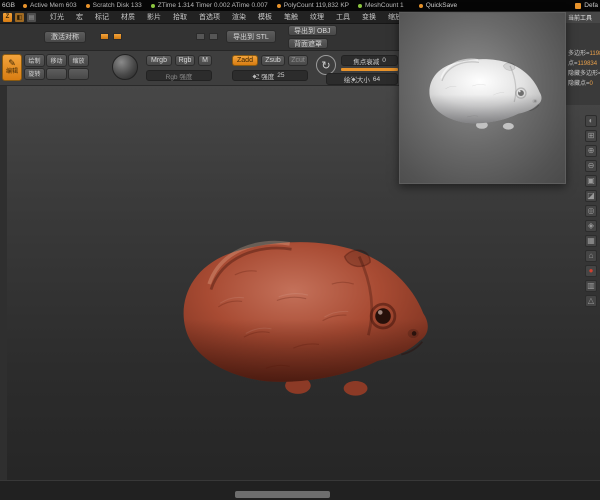 This screenshot has width=600, height=500. I want to click on local-symmetry-icon: ◈, so click(591, 226).